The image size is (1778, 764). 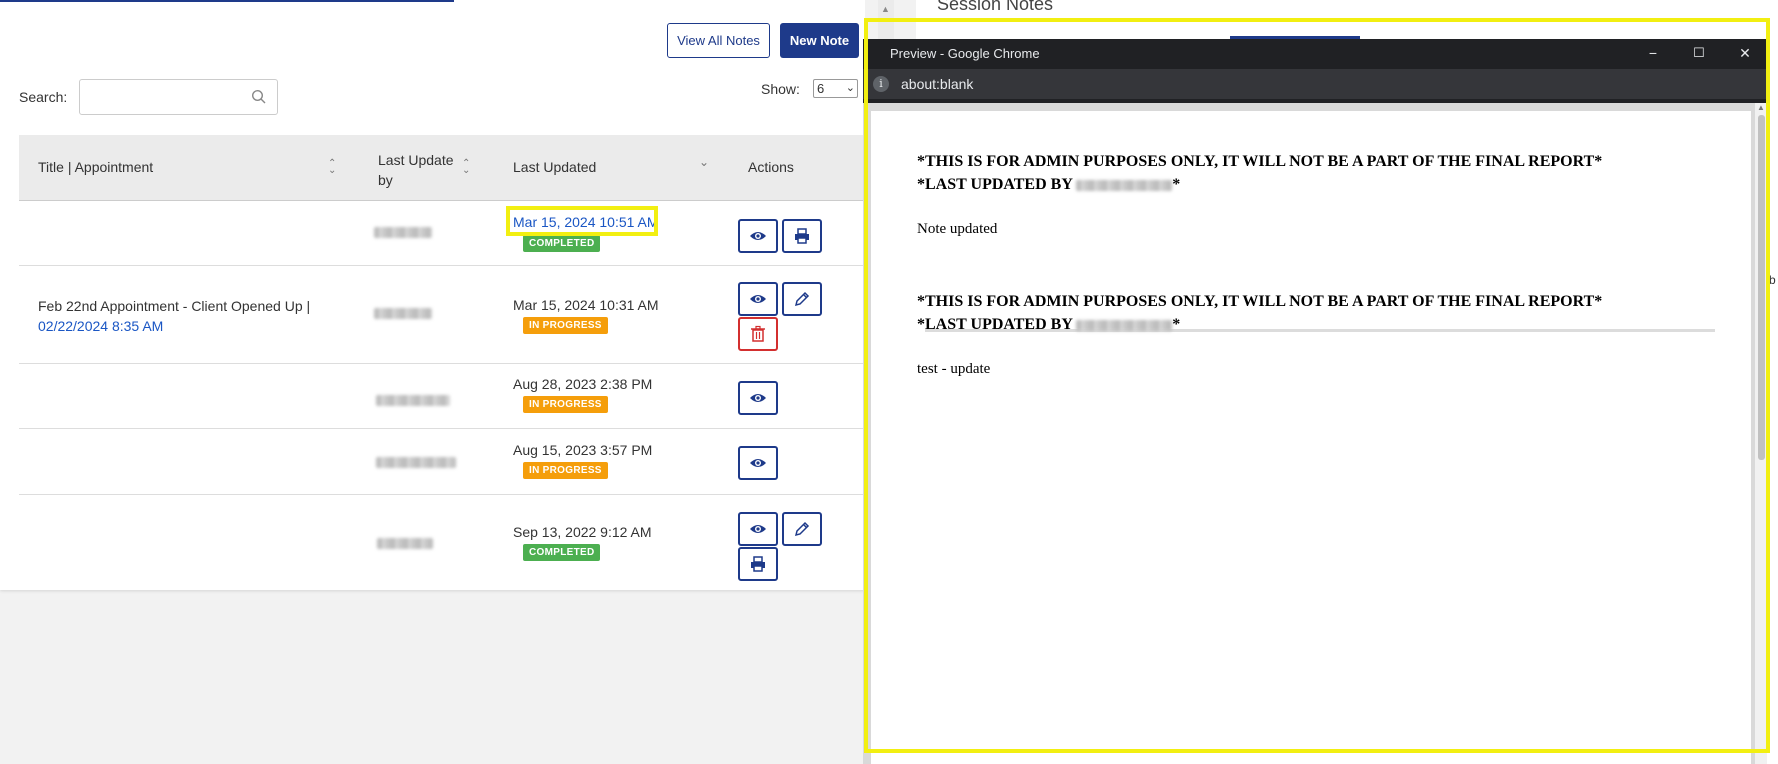 I want to click on table-row: Aug 28, 2023 2:38 PM IN PROGRESS, so click(x=442, y=396).